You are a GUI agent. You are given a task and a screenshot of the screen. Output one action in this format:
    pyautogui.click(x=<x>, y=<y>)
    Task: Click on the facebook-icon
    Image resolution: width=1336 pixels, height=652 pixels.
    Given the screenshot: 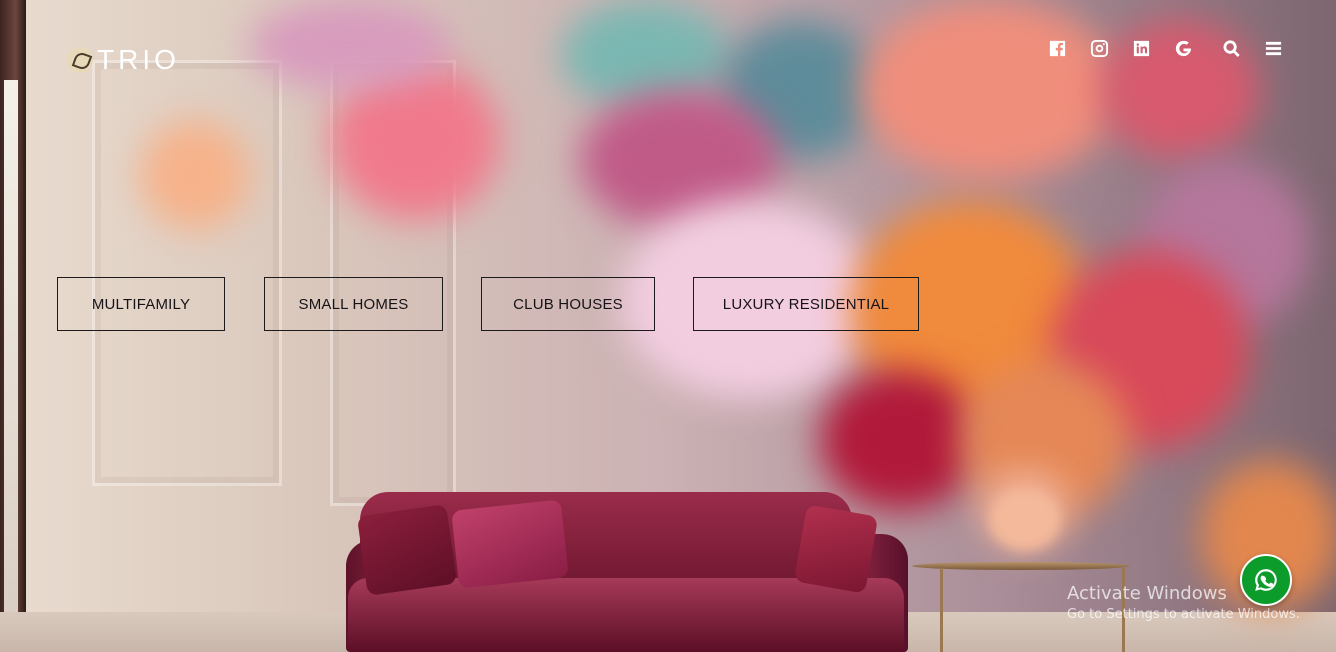 What is the action you would take?
    pyautogui.click(x=1057, y=48)
    